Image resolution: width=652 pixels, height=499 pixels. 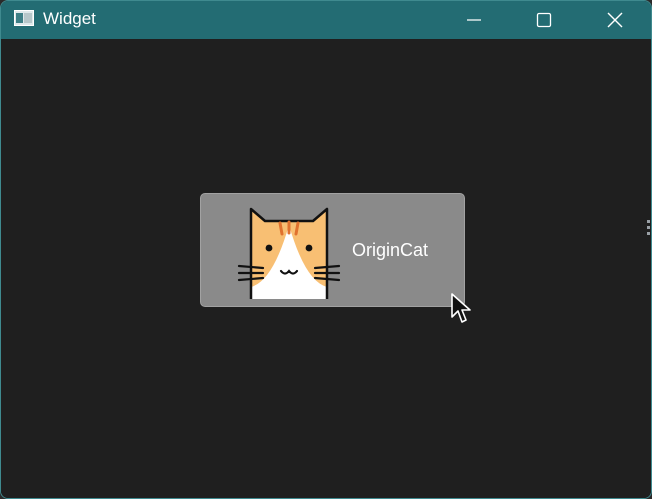 I want to click on minimize-button, so click(x=474, y=20).